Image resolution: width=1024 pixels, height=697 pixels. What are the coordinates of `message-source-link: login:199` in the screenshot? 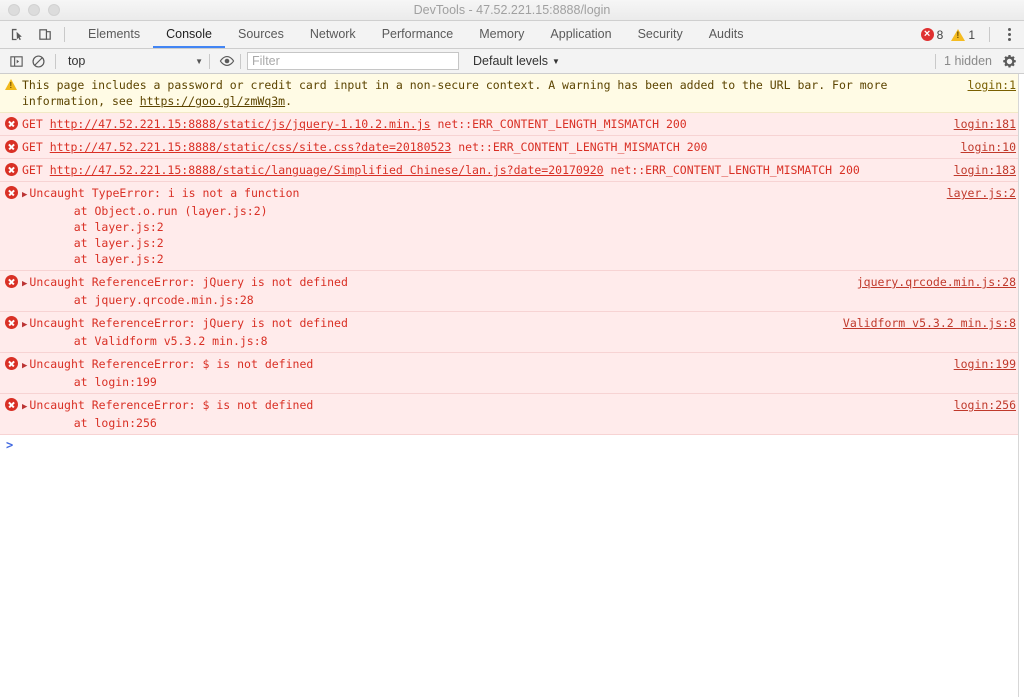 It's located at (982, 364).